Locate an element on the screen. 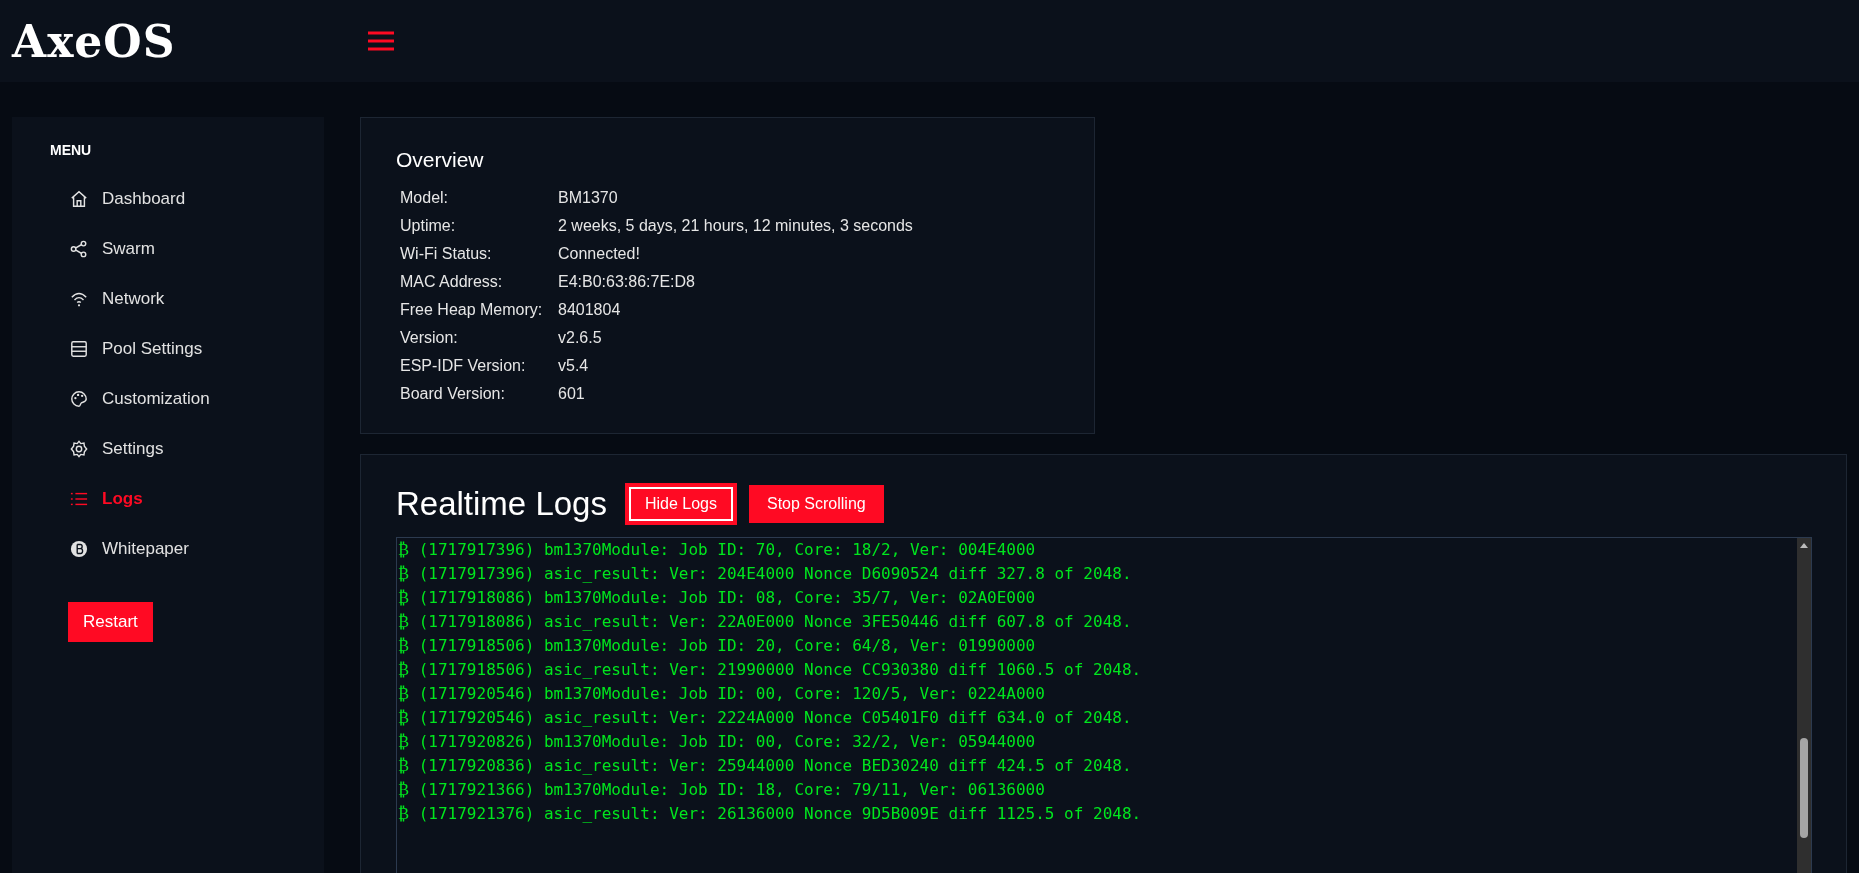 Image resolution: width=1859 pixels, height=873 pixels. log-line: ₿ (1717917396) asic_result: Ver: 204E4000 Nonce D6090524 diff 327.8 of 2048. is located at coordinates (765, 574).